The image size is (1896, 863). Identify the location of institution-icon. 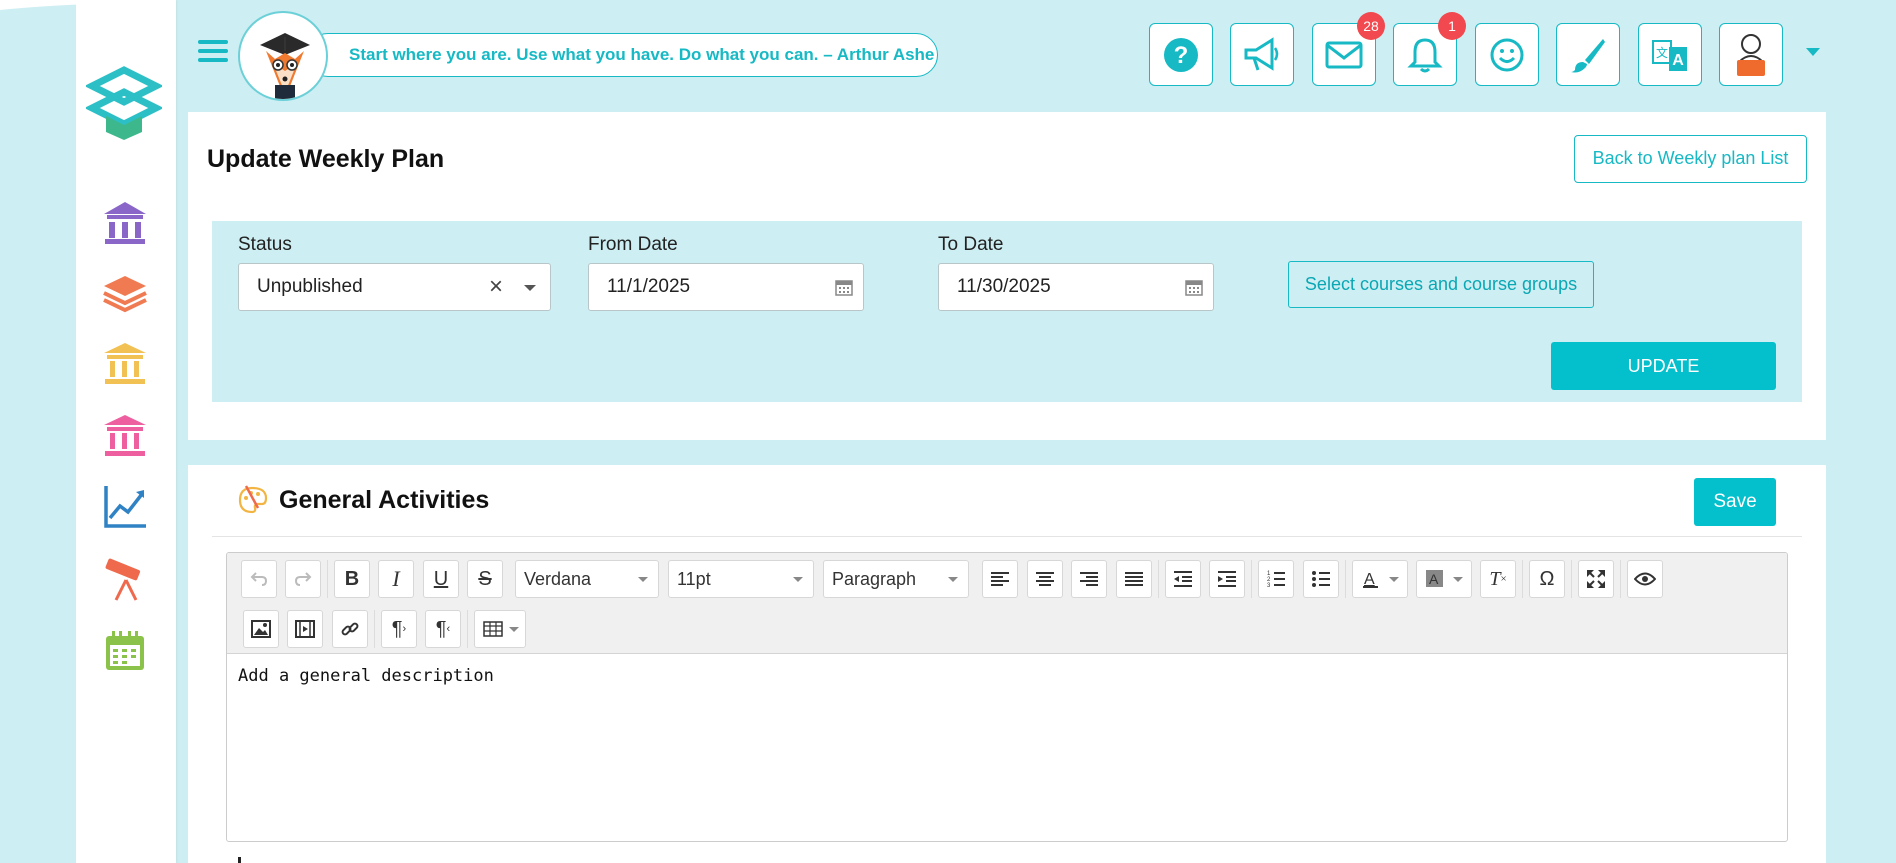
(125, 363).